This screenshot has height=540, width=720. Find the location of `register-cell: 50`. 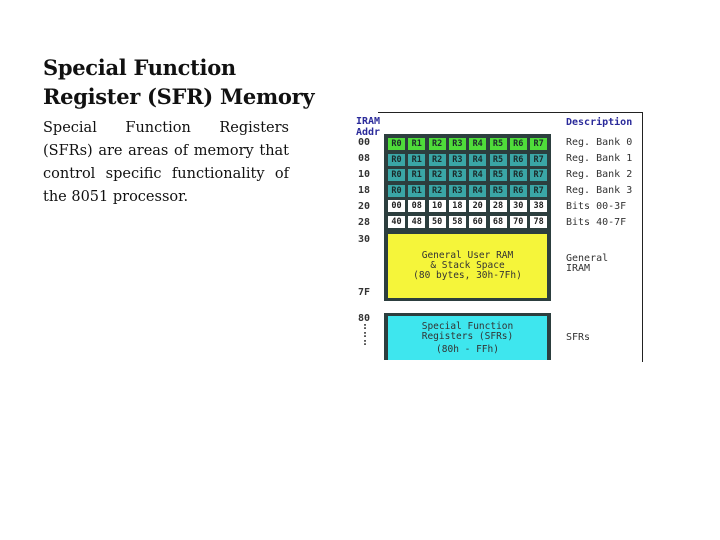

register-cell: 50 is located at coordinates (437, 222).